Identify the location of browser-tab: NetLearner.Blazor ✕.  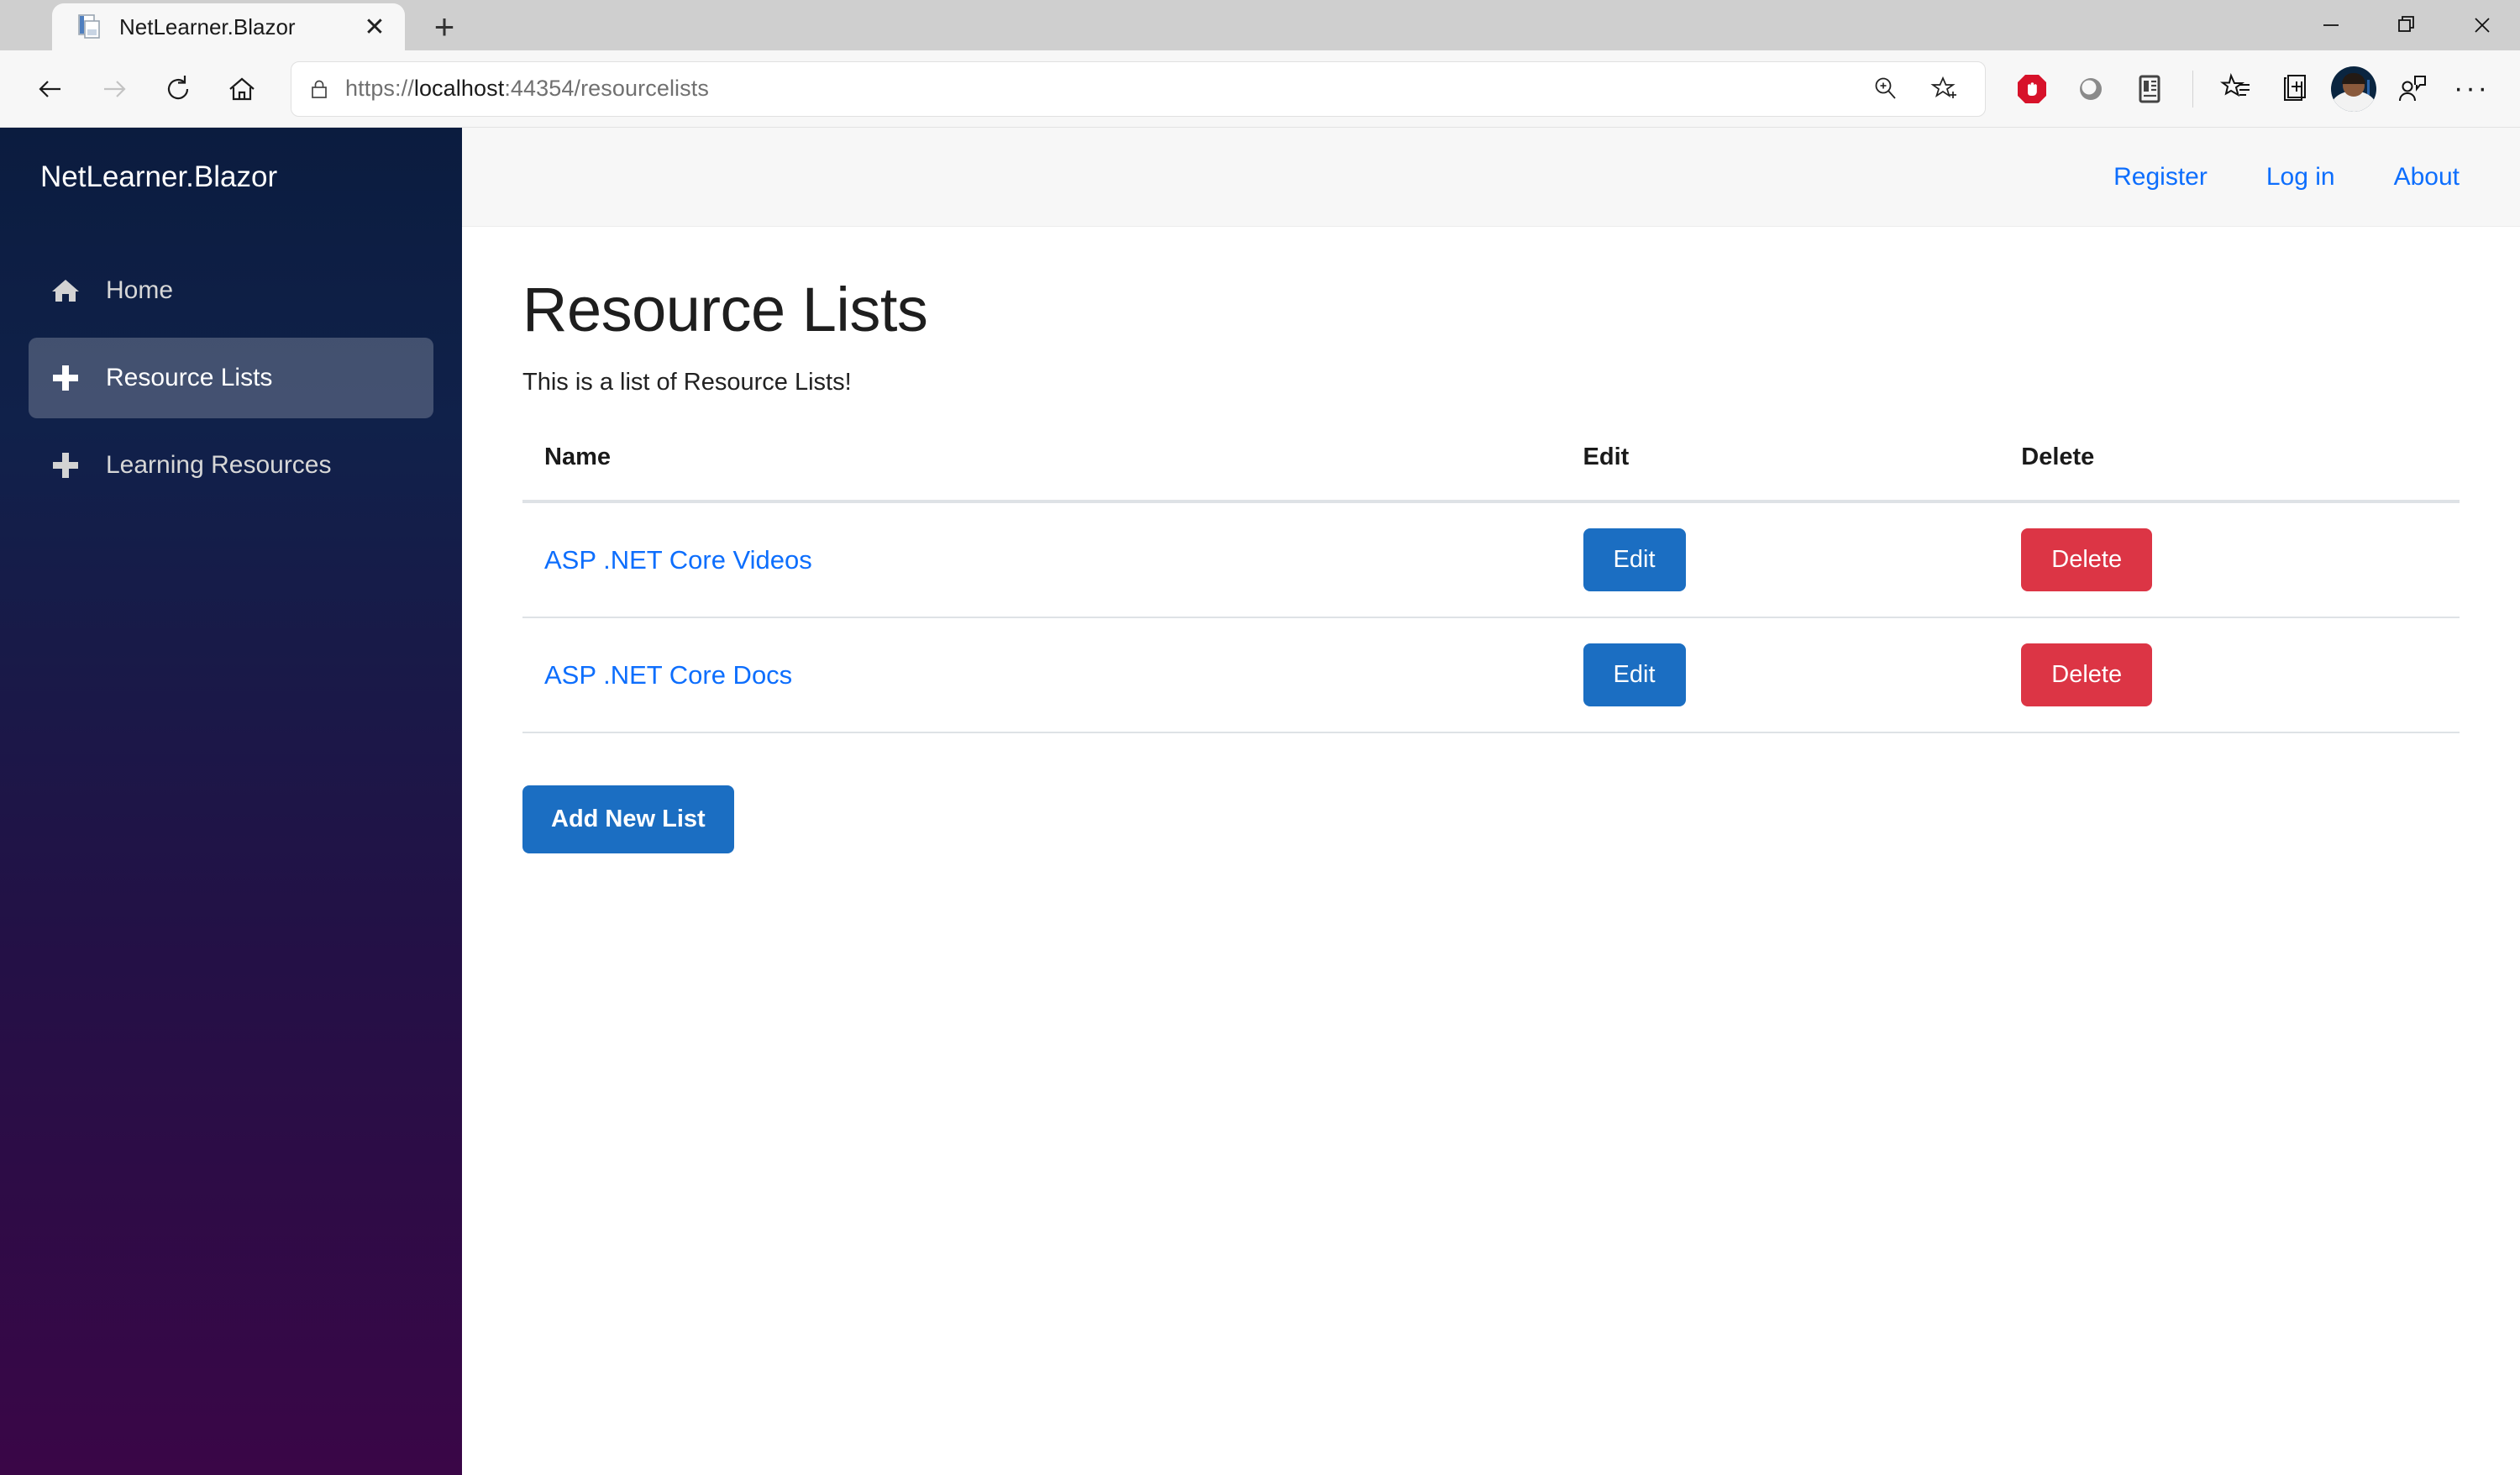
(228, 26).